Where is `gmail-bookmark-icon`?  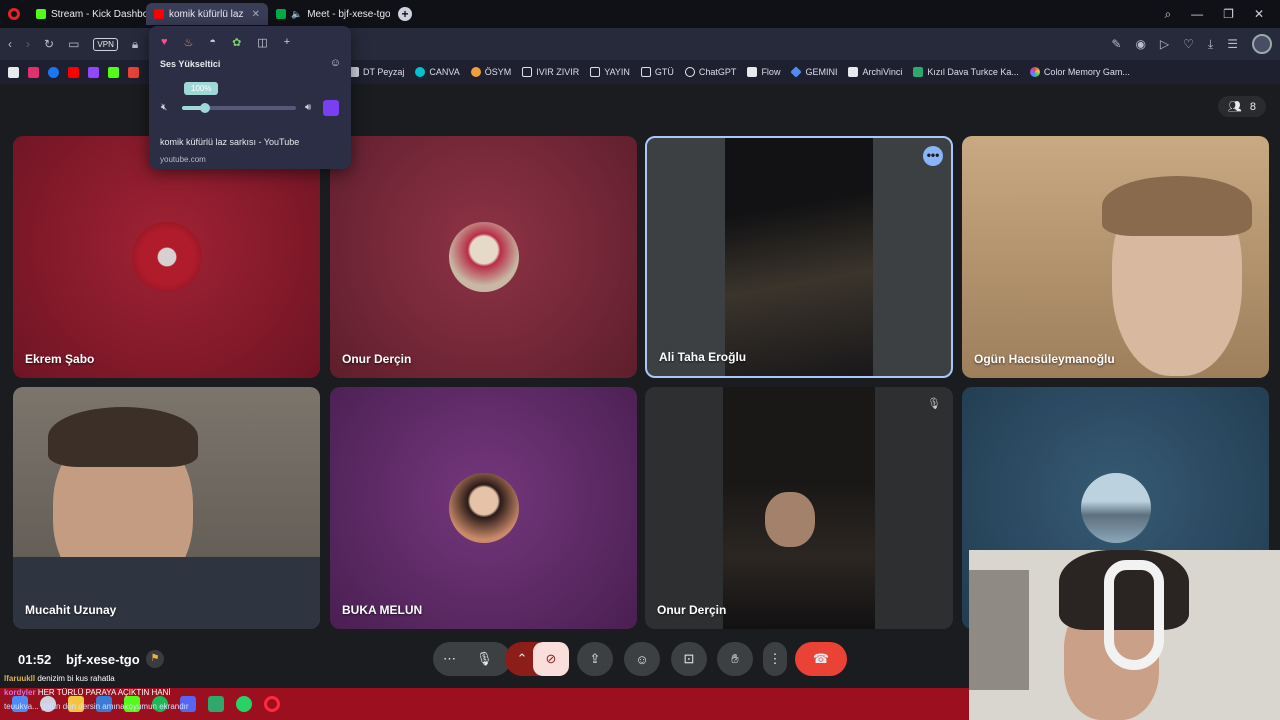 gmail-bookmark-icon is located at coordinates (133, 72).